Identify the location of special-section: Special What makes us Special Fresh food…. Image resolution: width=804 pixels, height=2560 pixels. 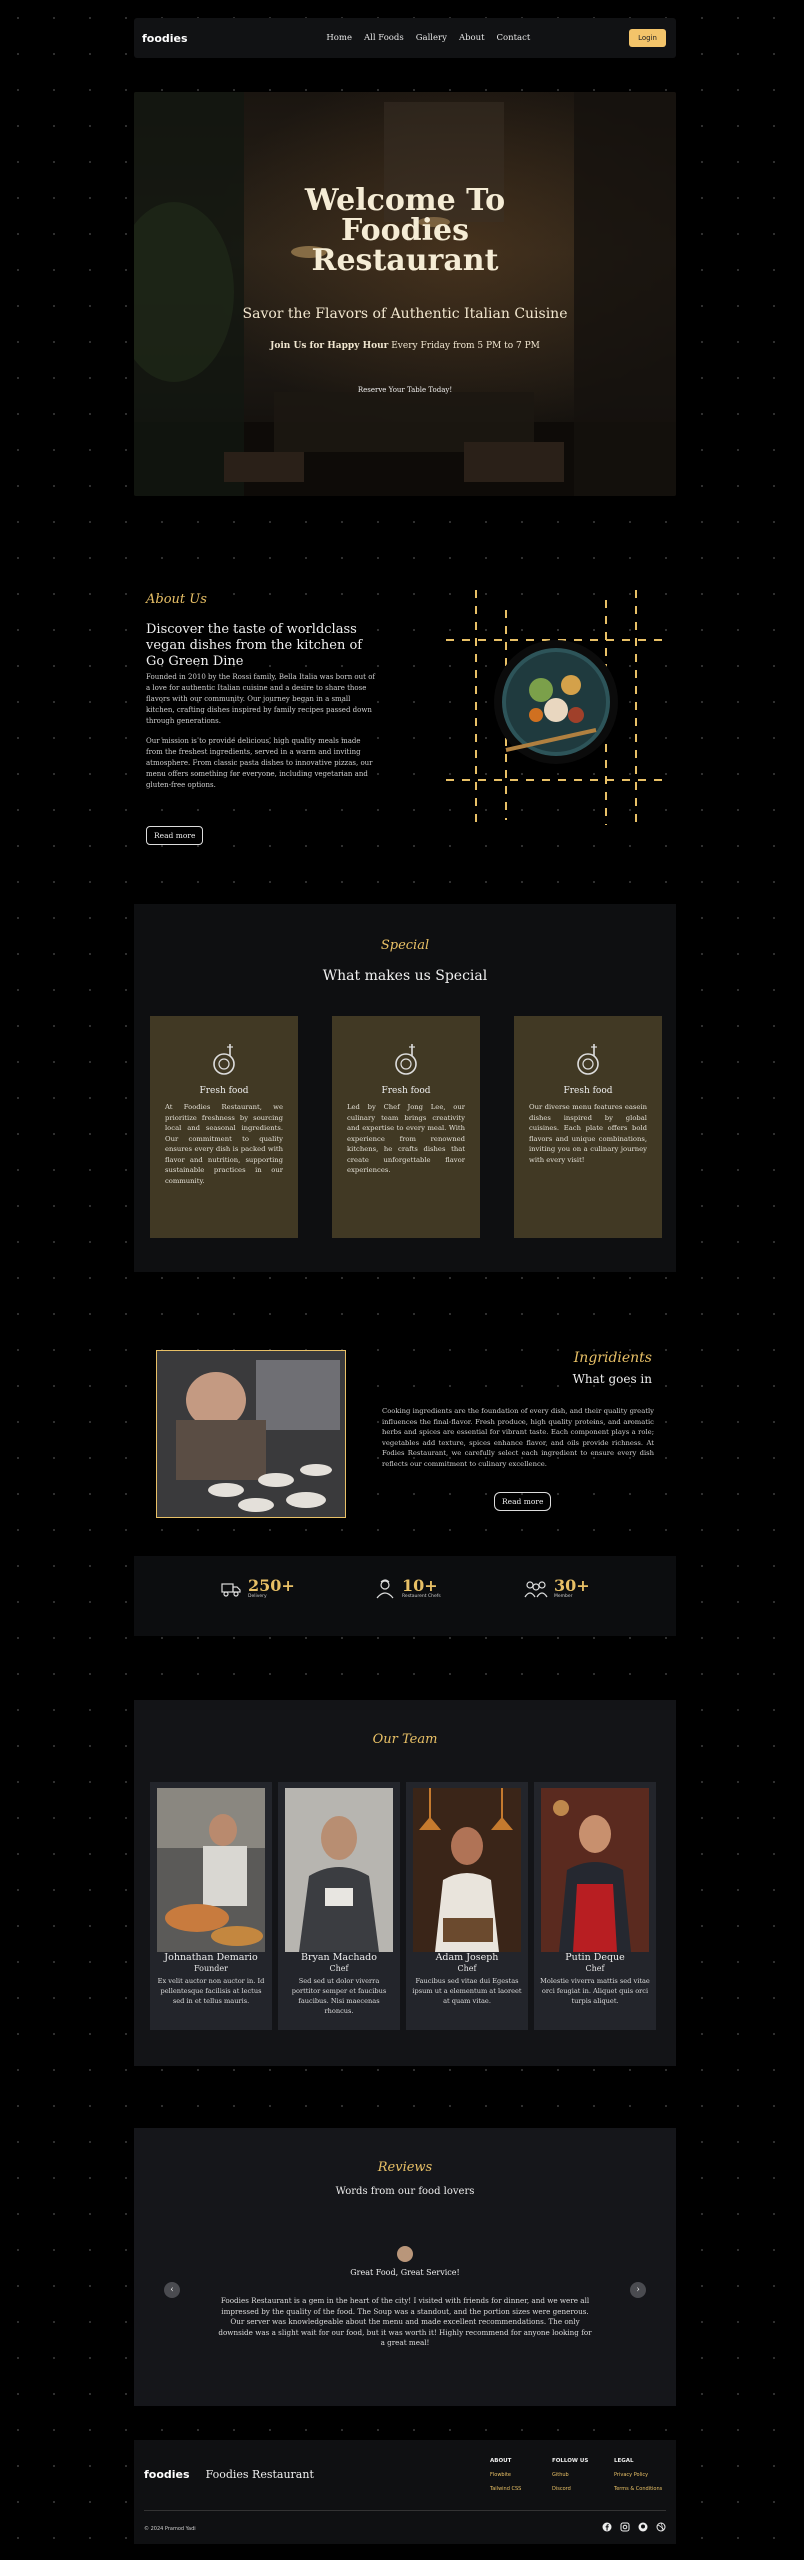
(405, 1088).